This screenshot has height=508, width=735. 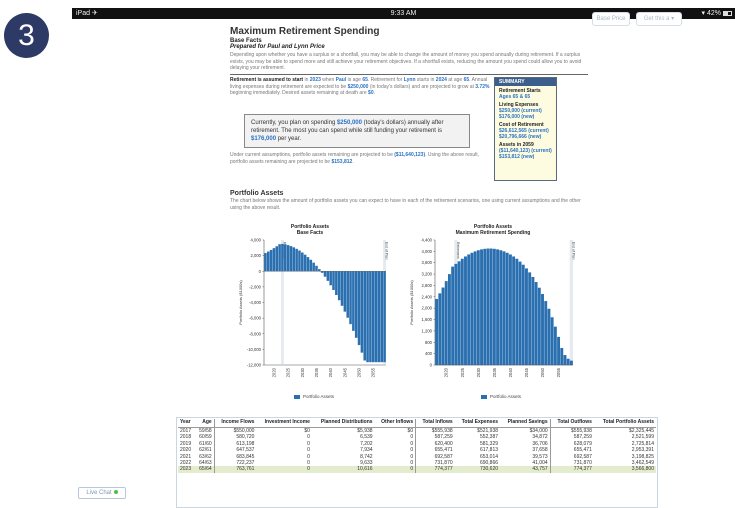 I want to click on table-cell: $0, so click(x=307, y=431).